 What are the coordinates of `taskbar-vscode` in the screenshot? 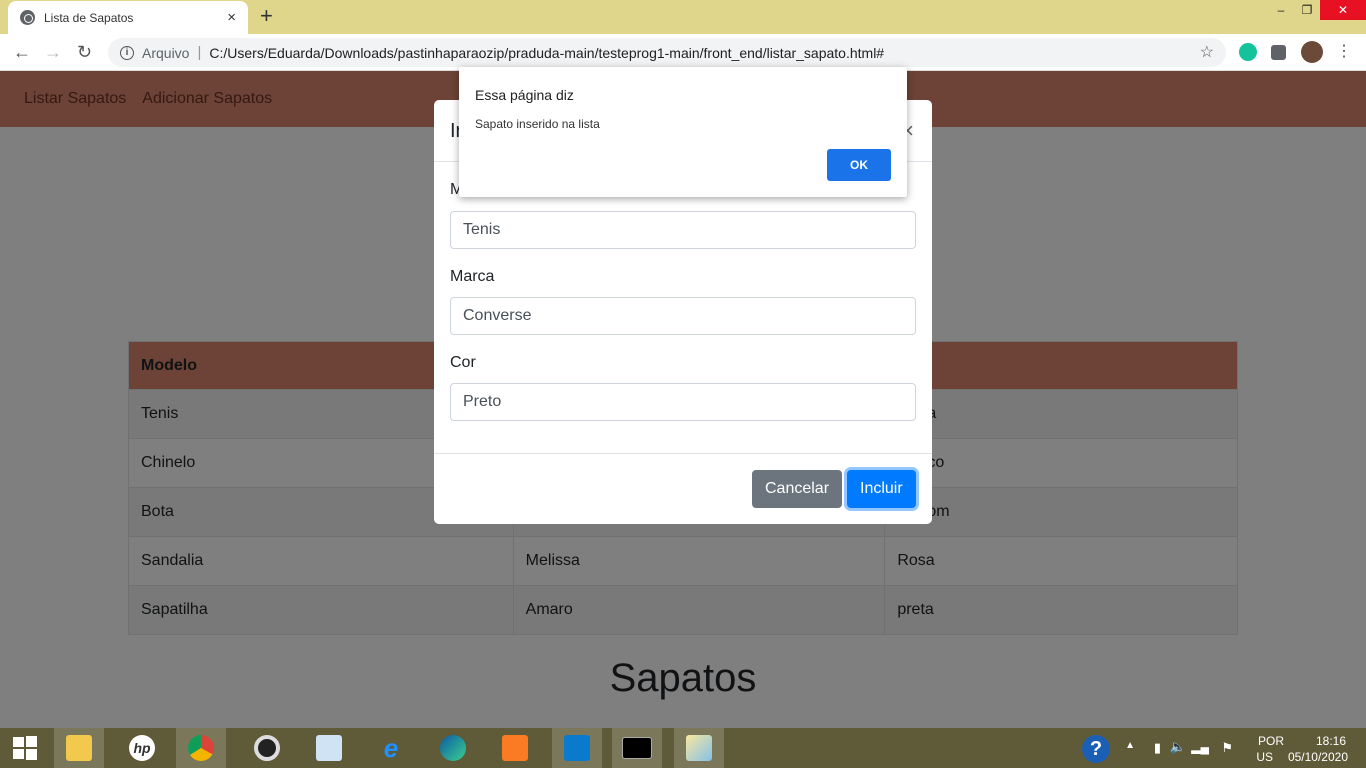 It's located at (577, 748).